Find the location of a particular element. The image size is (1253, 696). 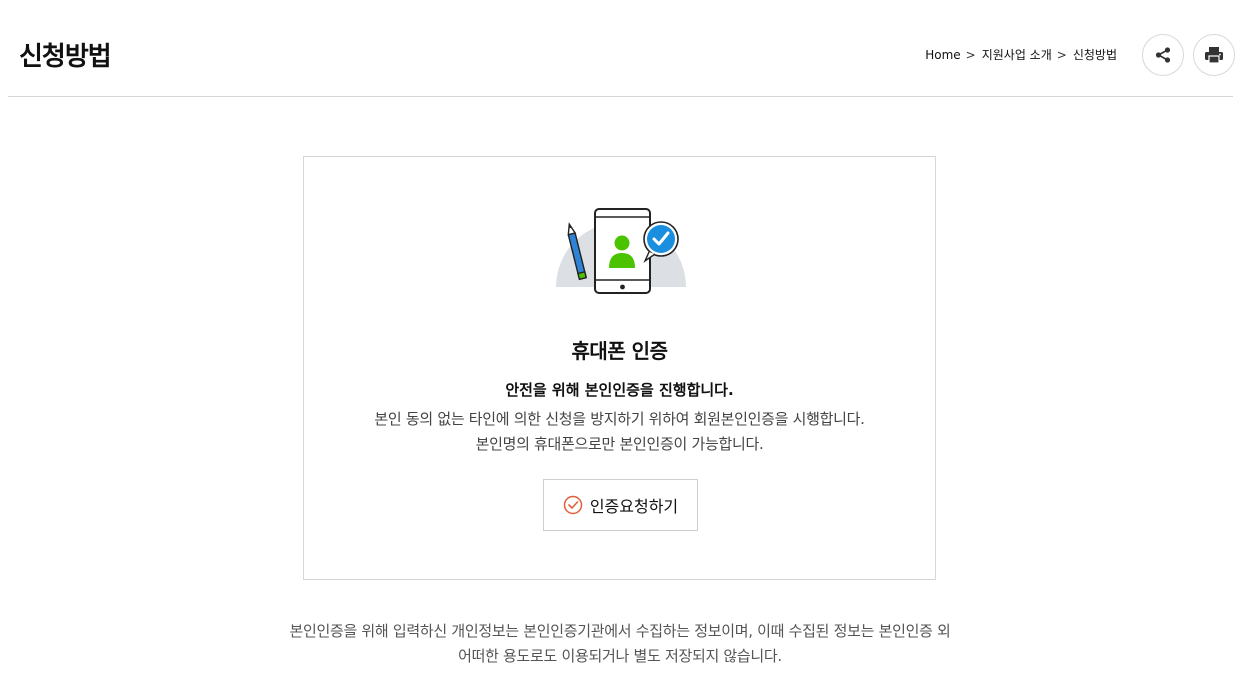

print-button is located at coordinates (1214, 55).